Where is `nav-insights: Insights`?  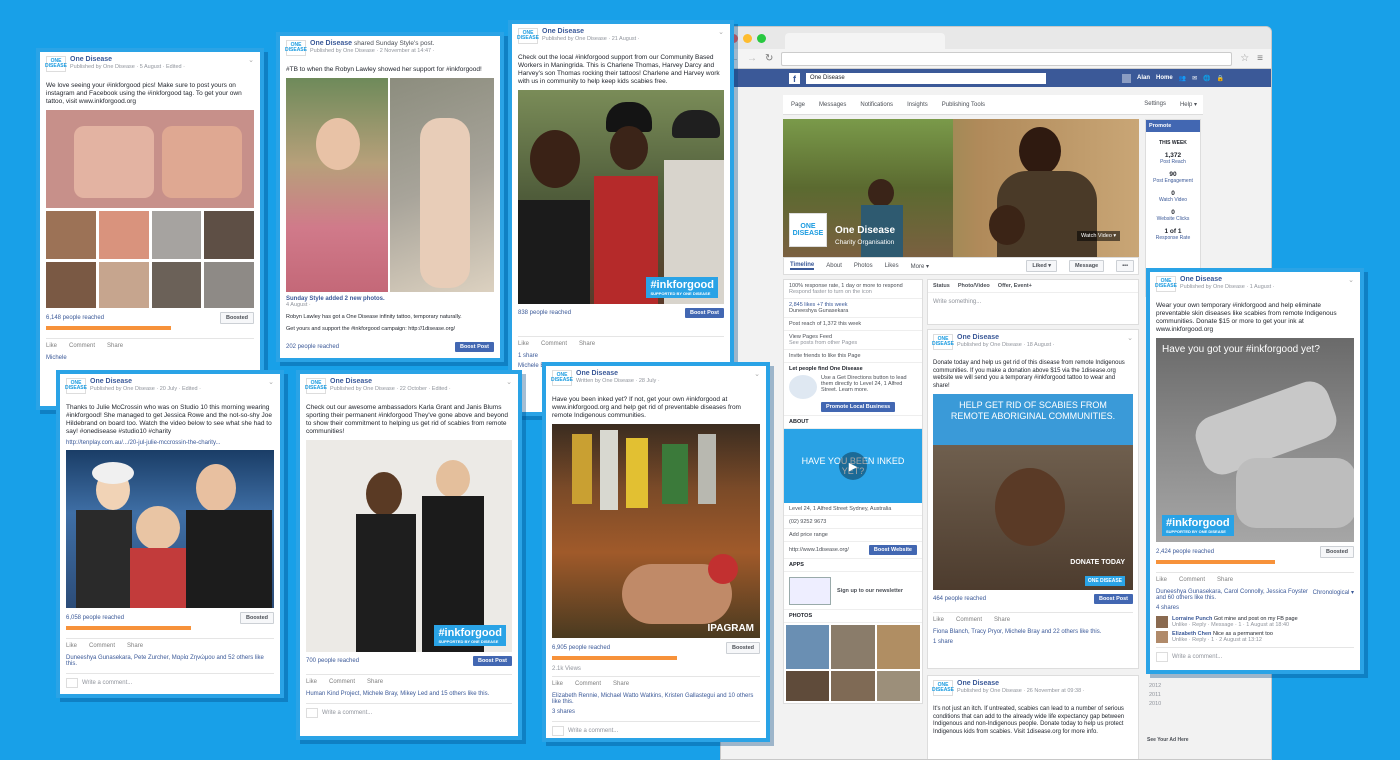 nav-insights: Insights is located at coordinates (917, 105).